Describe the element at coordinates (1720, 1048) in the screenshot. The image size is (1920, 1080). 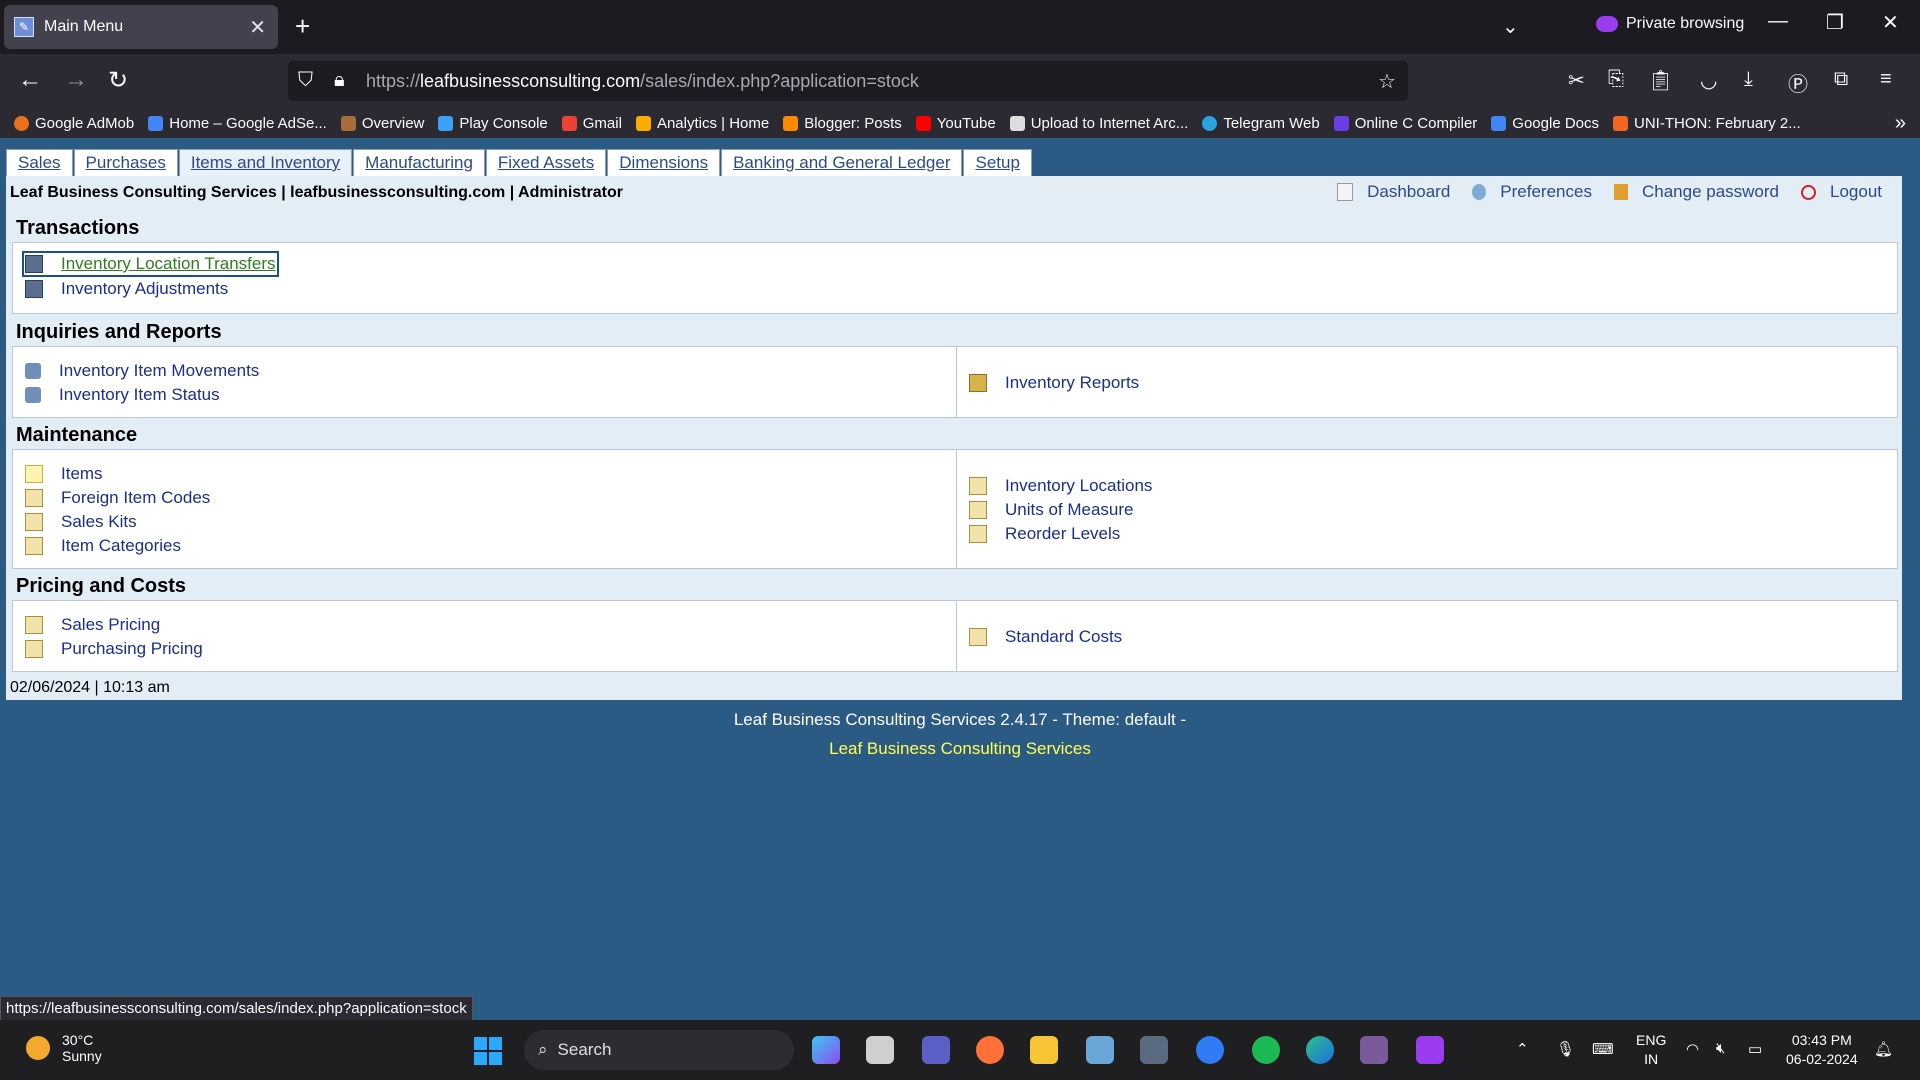
I see `speaker-muted-icon: 🔇︎` at that location.